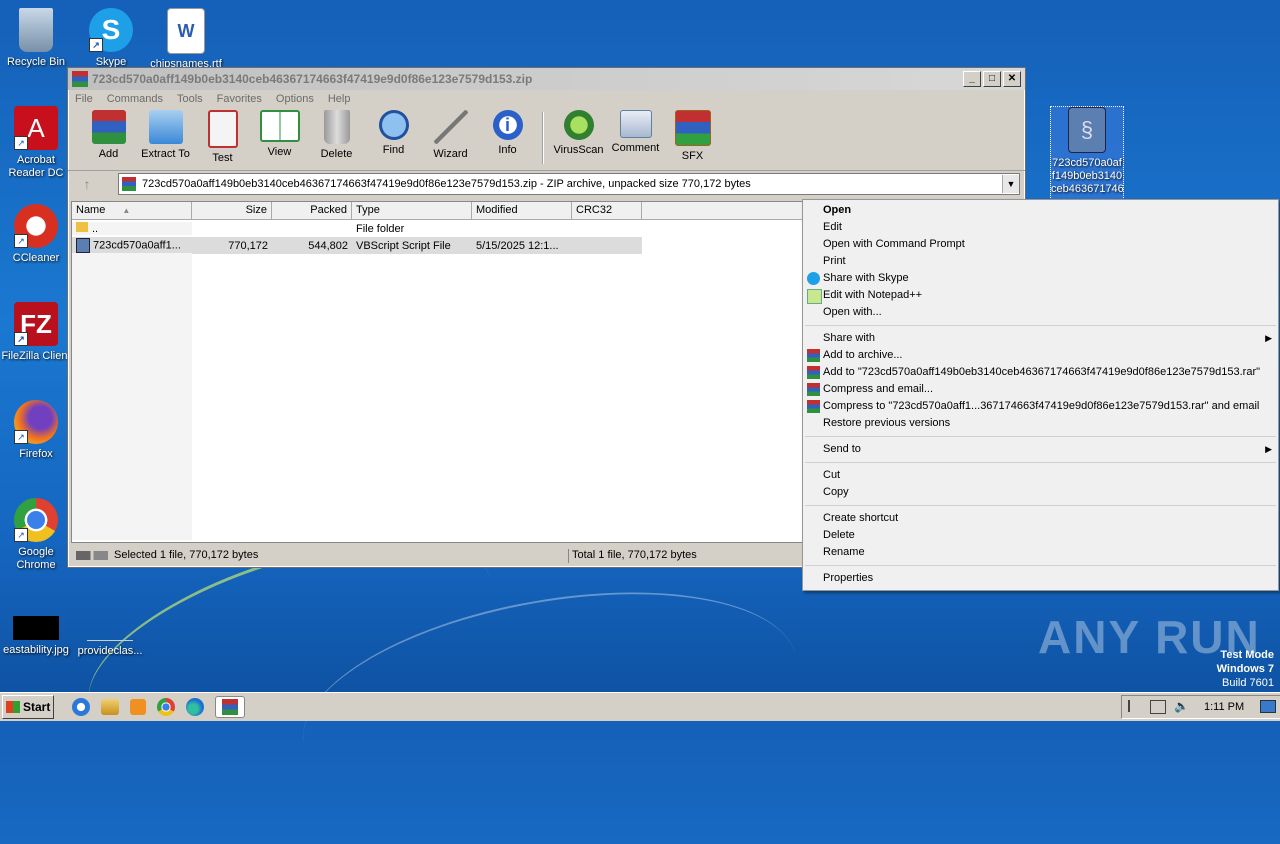 This screenshot has height=844, width=1280. What do you see at coordinates (640, 706) in the screenshot?
I see `taskbar: Start 🔈 1:11 PM` at bounding box center [640, 706].